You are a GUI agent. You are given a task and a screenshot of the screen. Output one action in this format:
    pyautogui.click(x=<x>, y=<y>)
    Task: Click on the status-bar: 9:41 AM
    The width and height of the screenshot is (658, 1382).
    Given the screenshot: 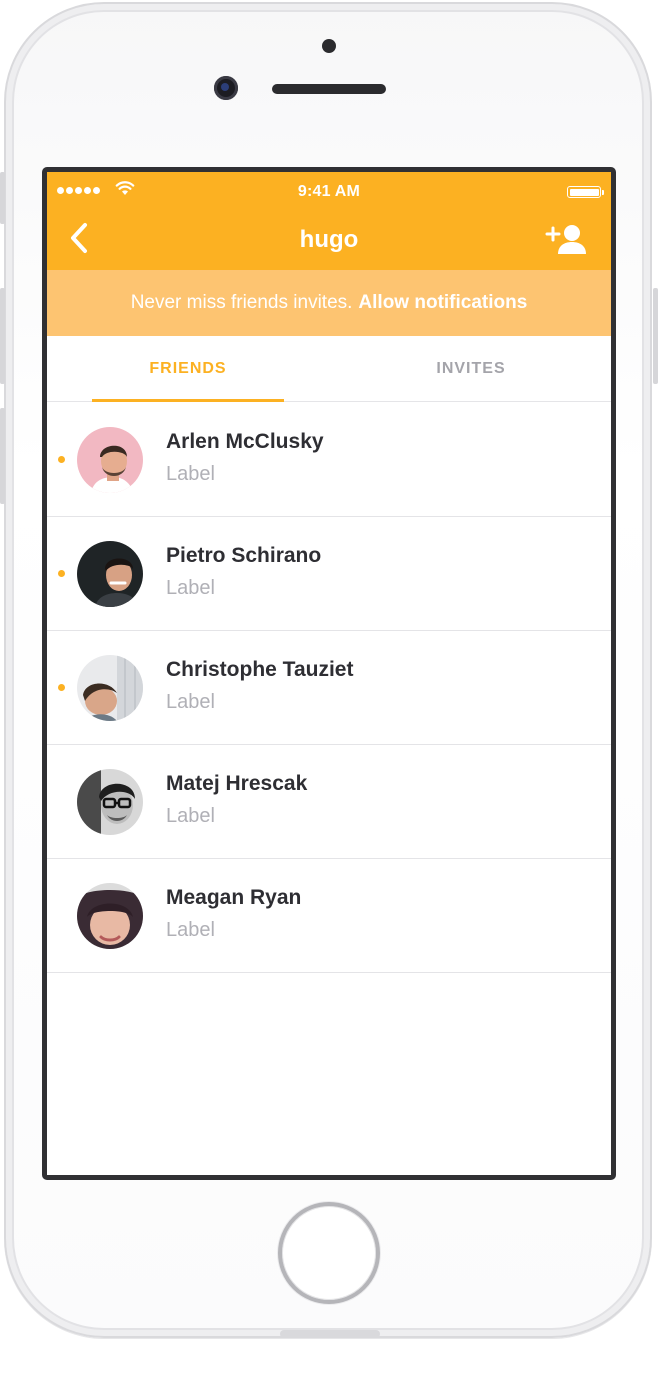 What is the action you would take?
    pyautogui.click(x=329, y=189)
    